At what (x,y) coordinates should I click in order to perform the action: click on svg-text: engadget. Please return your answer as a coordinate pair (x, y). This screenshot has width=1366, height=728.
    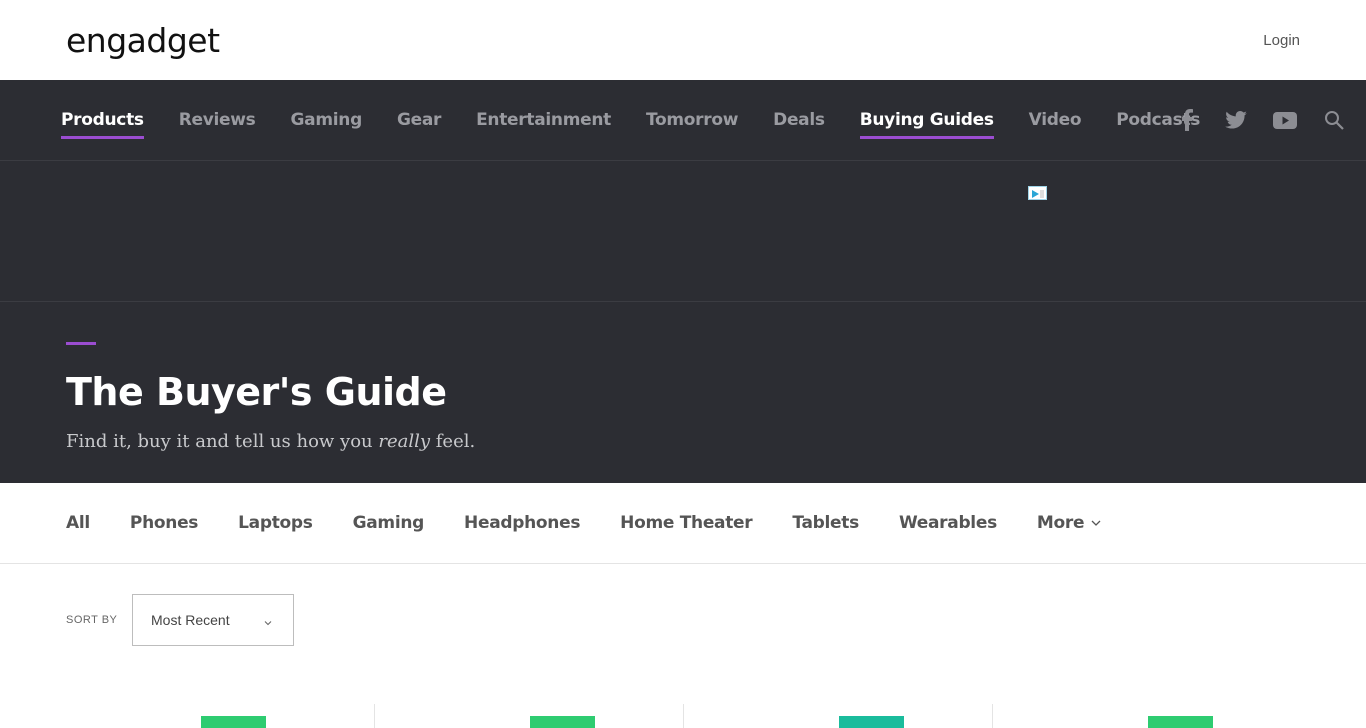
    Looking at the image, I should click on (143, 41).